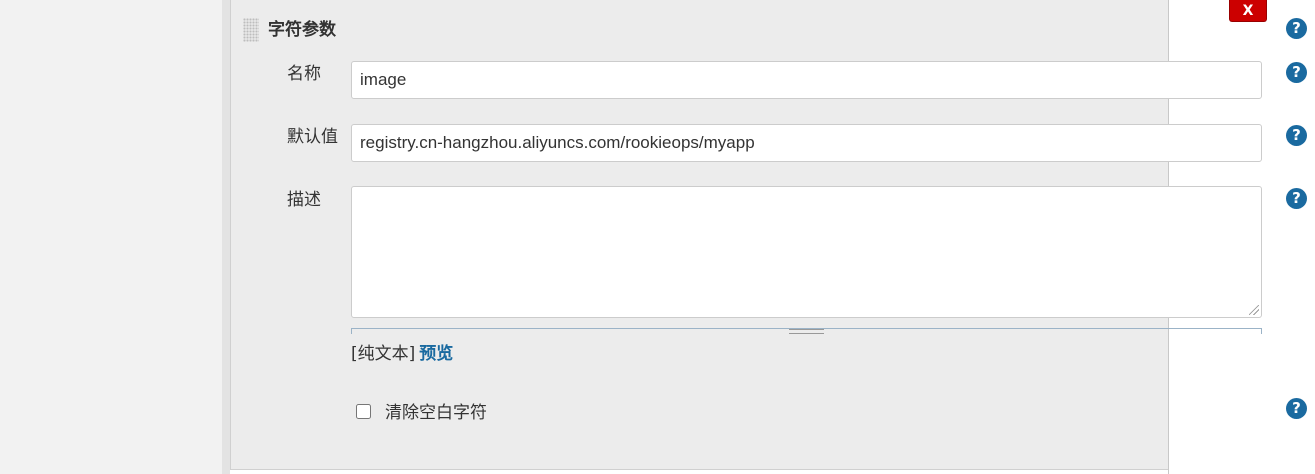  What do you see at coordinates (806, 331) in the screenshot?
I see `resize-handle` at bounding box center [806, 331].